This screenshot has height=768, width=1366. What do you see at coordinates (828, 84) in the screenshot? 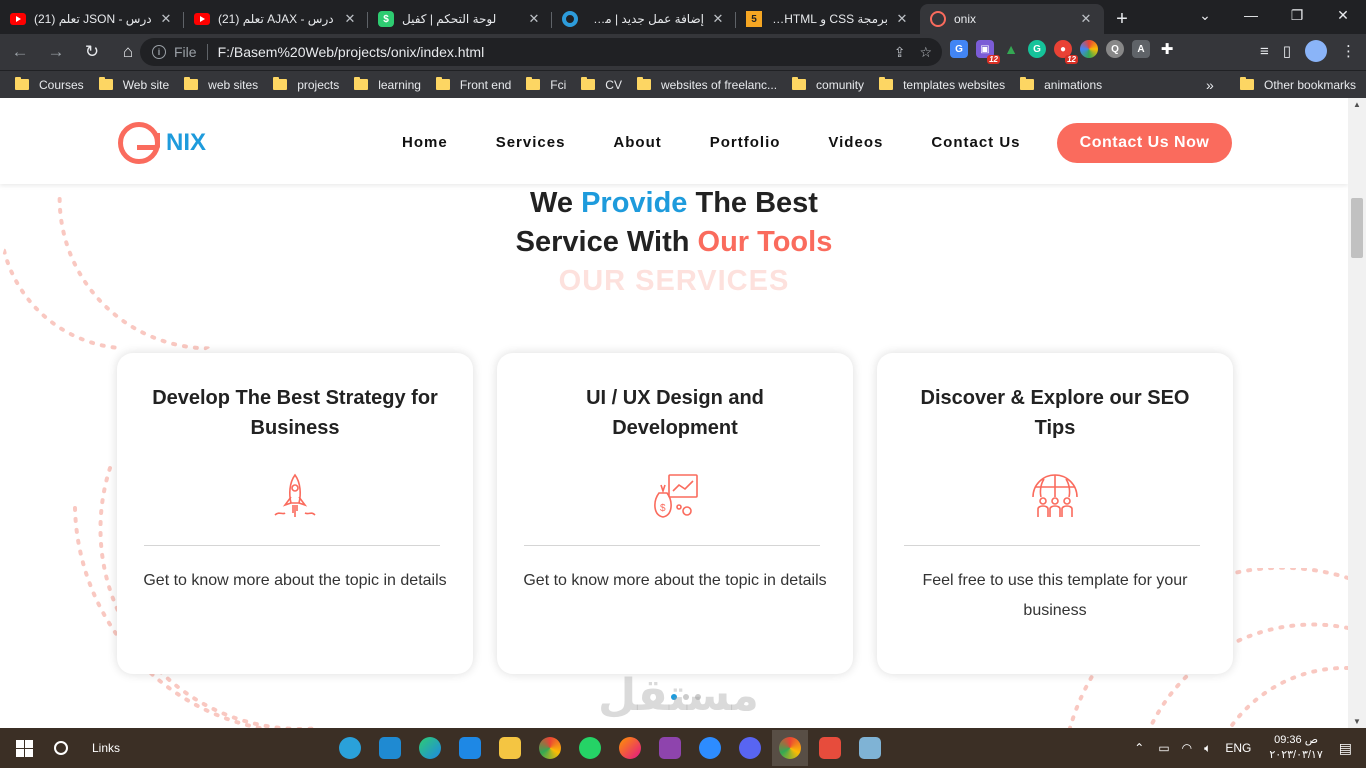
I see `bookmark-folder: comunity` at bounding box center [828, 84].